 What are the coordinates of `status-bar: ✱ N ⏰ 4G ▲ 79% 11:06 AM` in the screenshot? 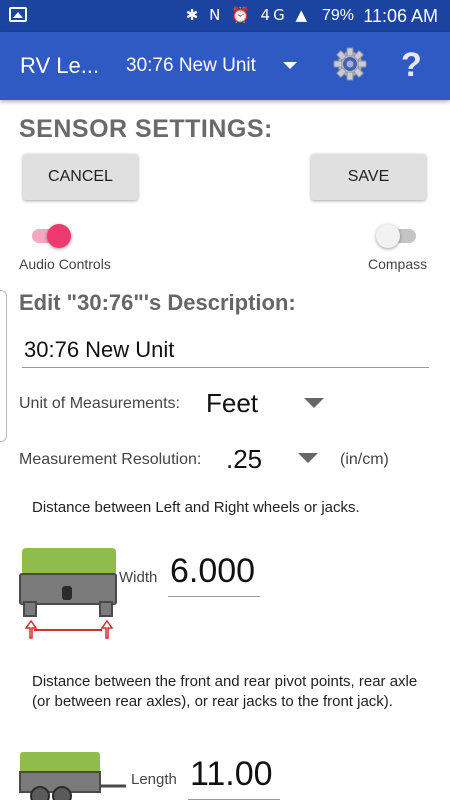 It's located at (225, 16).